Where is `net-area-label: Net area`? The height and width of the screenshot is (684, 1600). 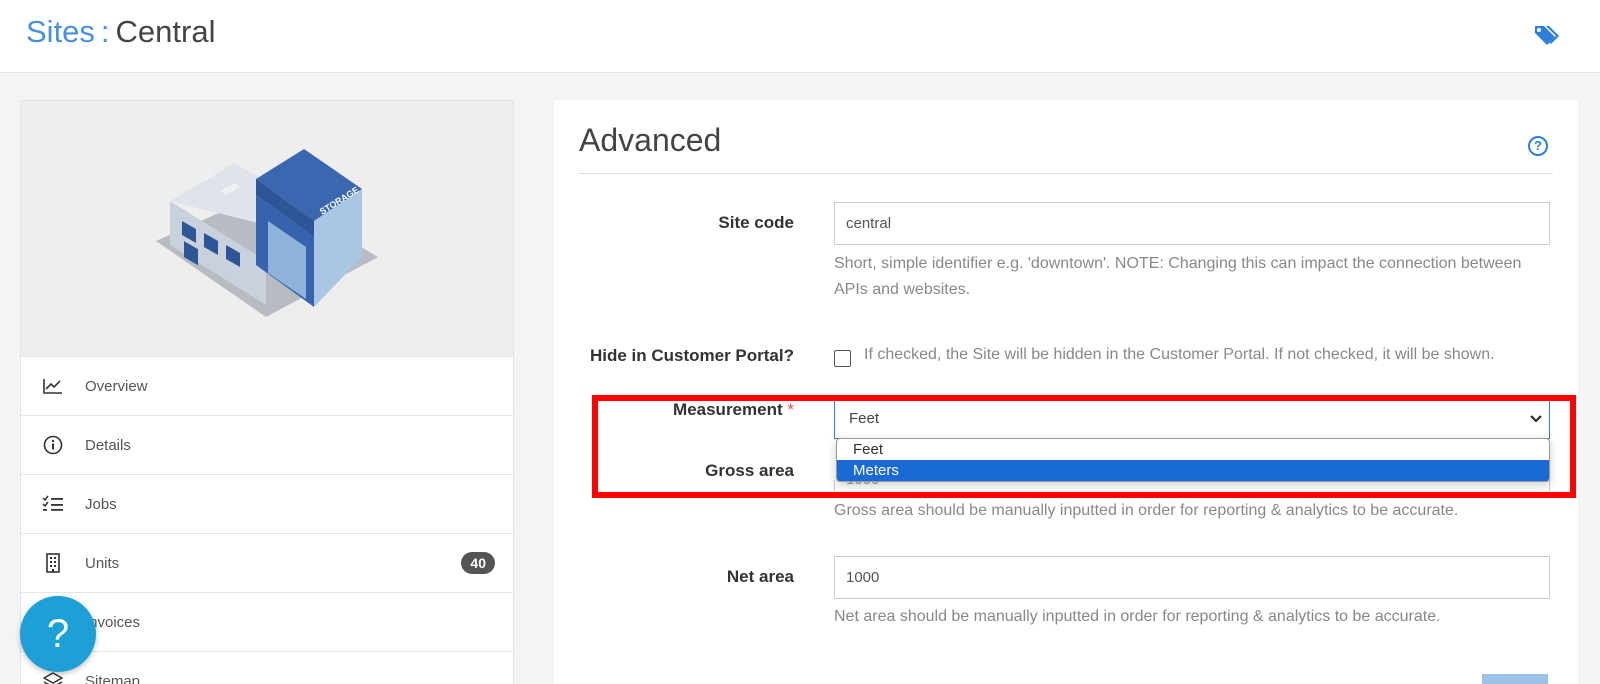
net-area-label: Net area is located at coordinates (760, 576).